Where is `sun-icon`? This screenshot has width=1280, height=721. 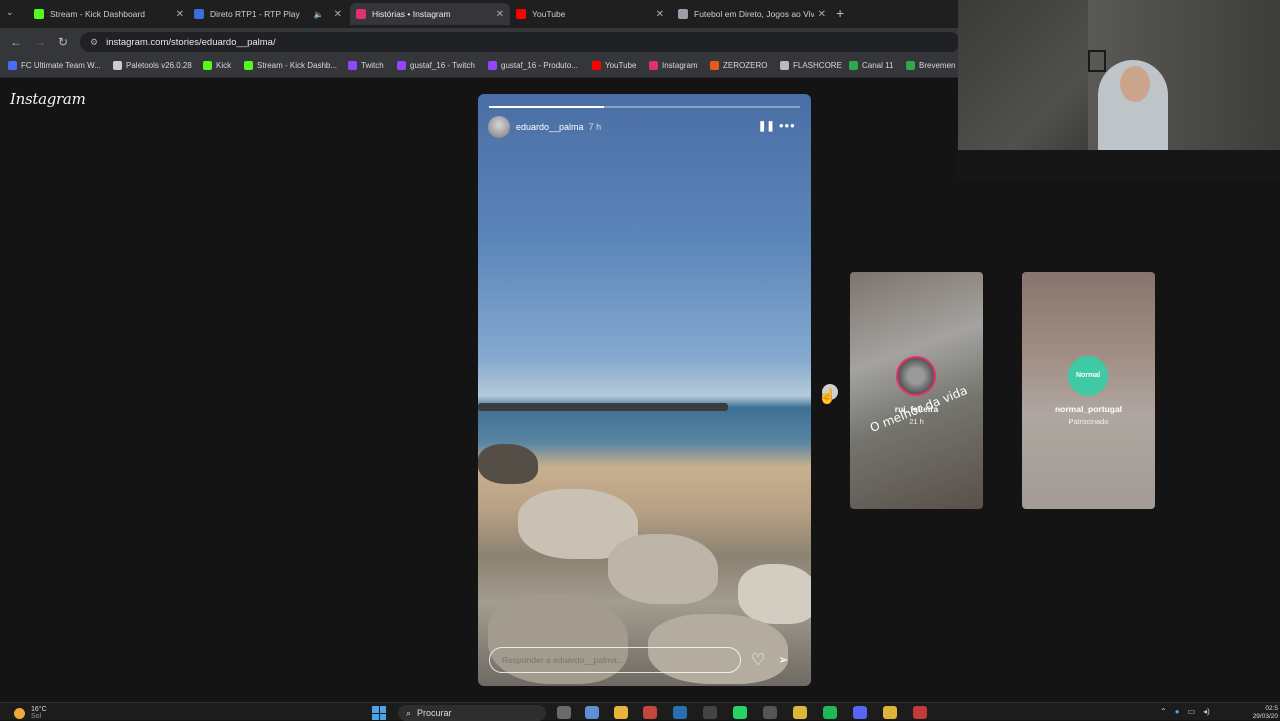 sun-icon is located at coordinates (19, 713).